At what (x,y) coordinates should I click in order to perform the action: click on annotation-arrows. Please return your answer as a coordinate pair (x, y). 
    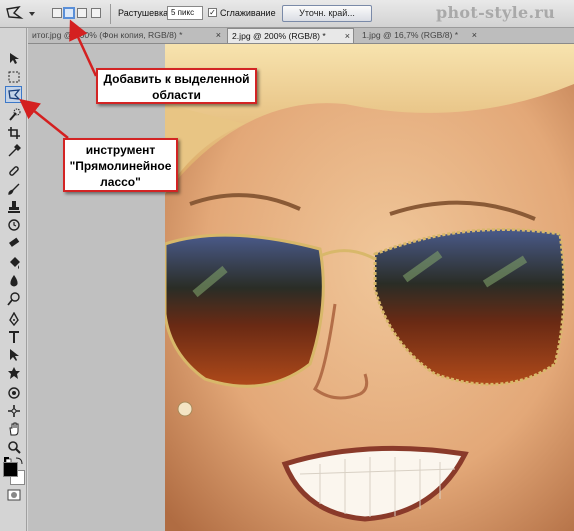
    Looking at the image, I should click on (58, 79).